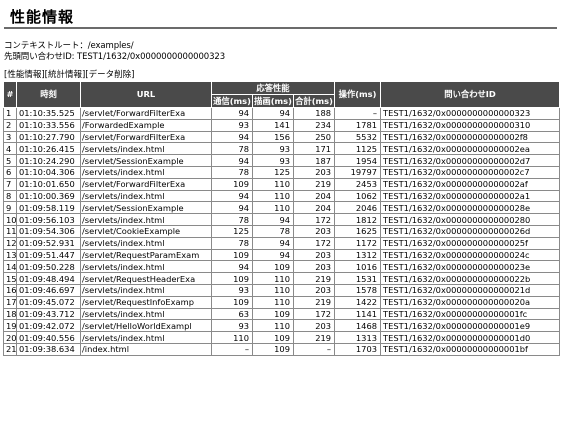  What do you see at coordinates (470, 196) in the screenshot?
I see `cell-query-id: TEST1/1632/0x00000000000002a1` at bounding box center [470, 196].